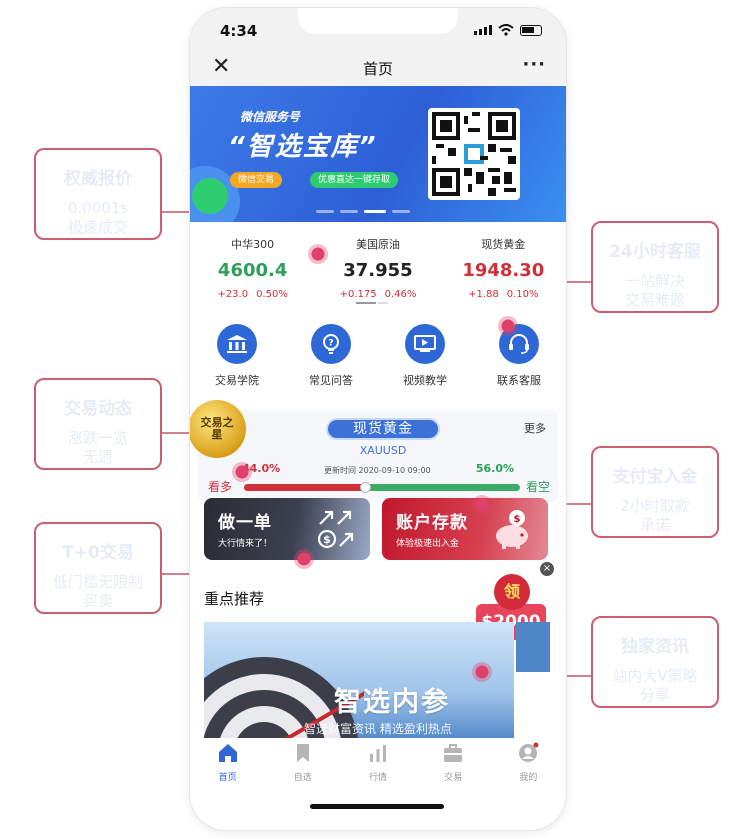 The width and height of the screenshot is (750, 839). I want to click on account-deposit-card: 账户存款 体验极速出入金 $, so click(465, 529).